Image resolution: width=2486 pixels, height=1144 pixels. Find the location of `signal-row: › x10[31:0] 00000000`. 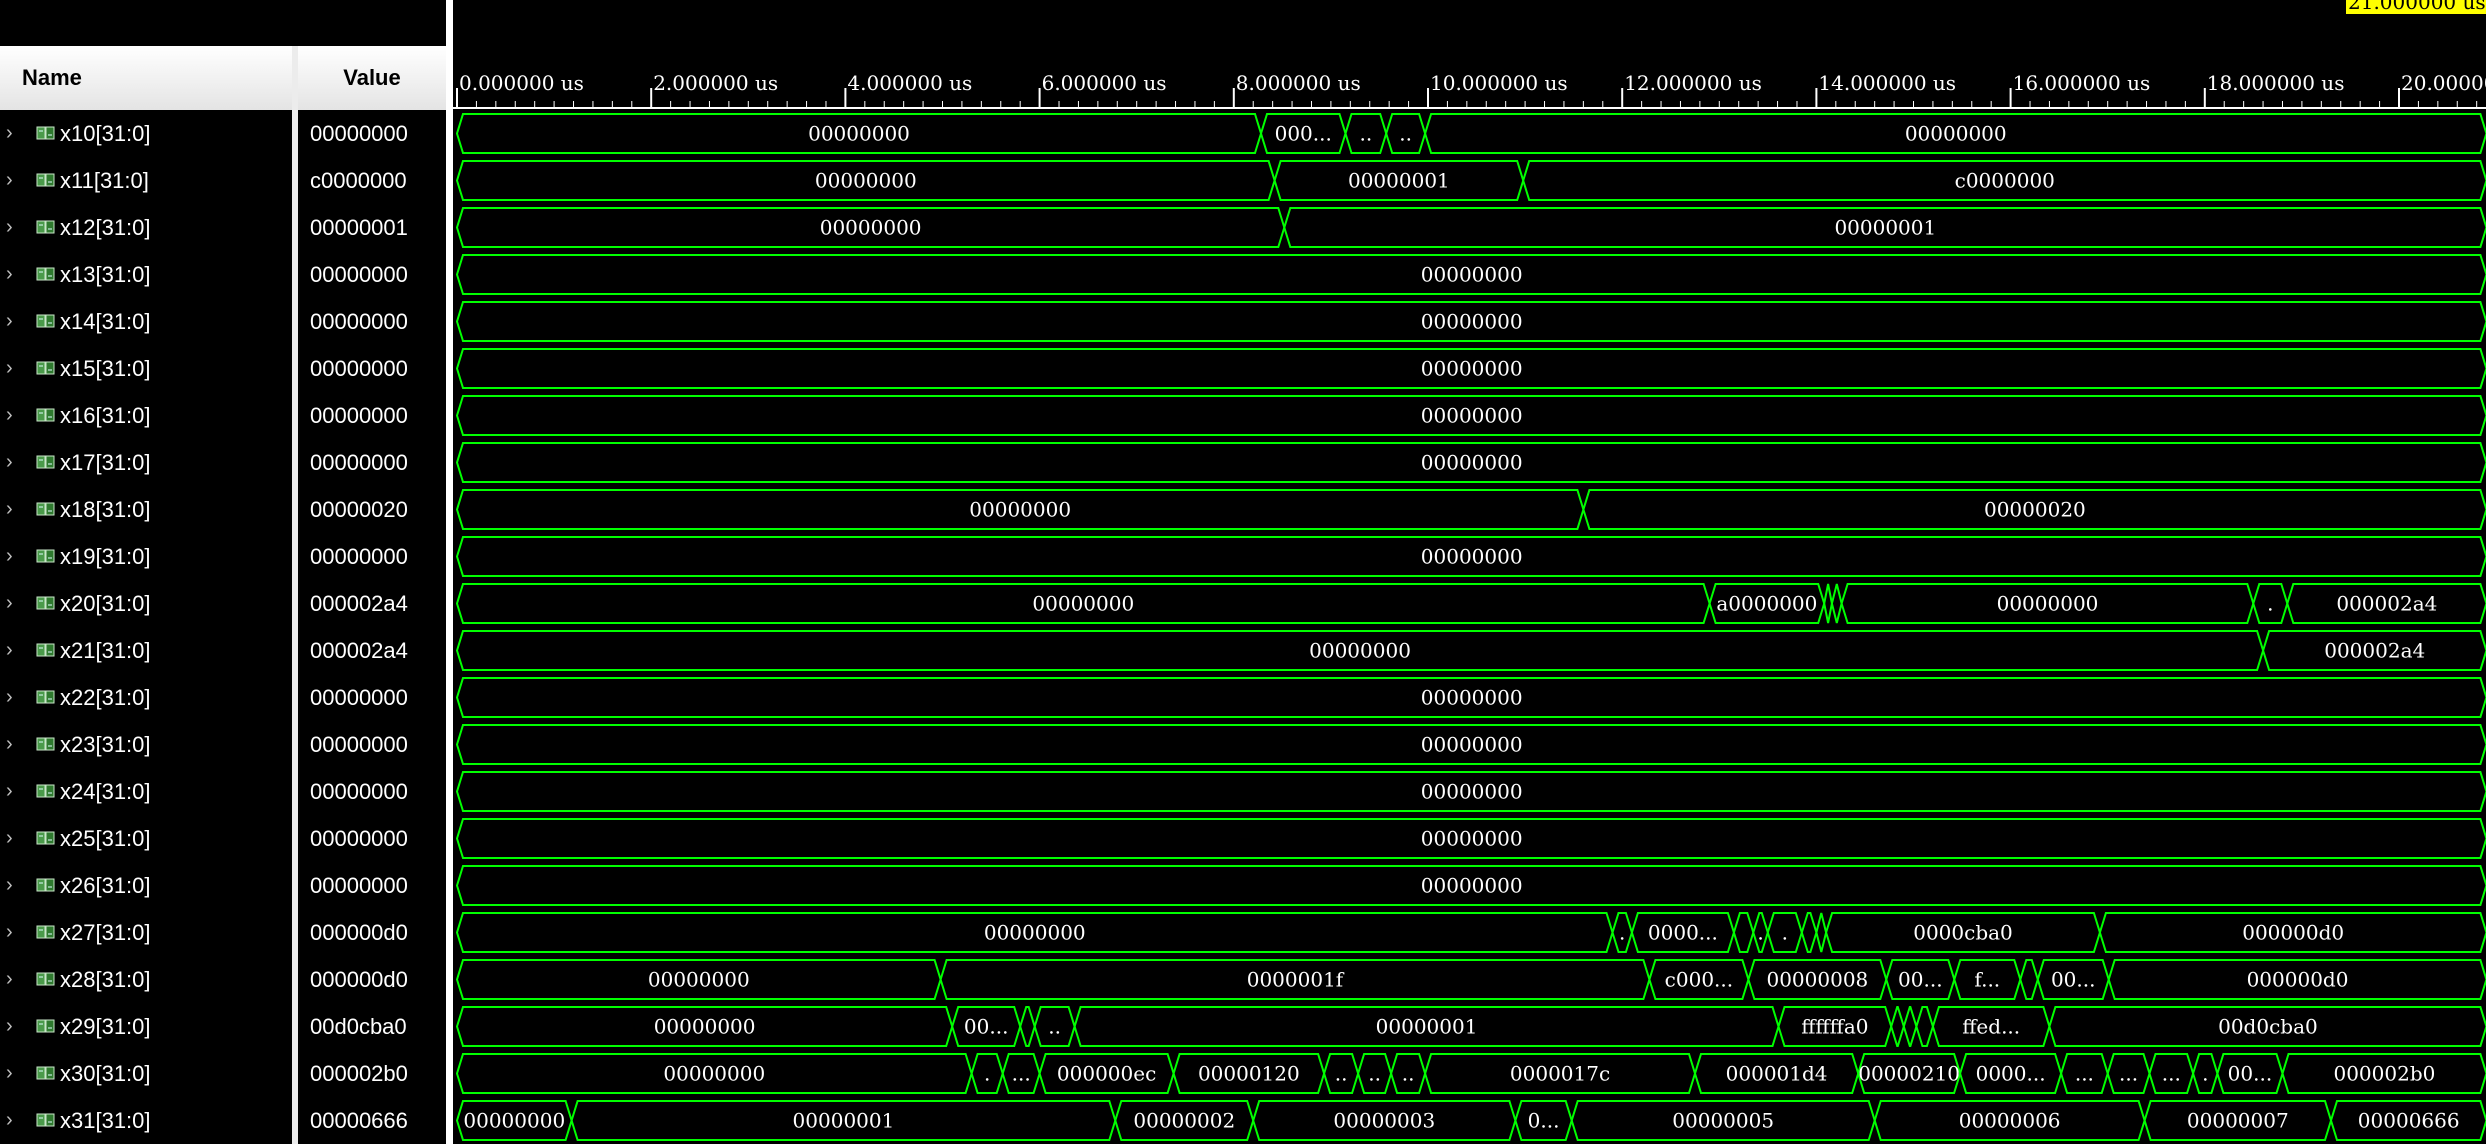

signal-row: › x10[31:0] 00000000 is located at coordinates (223, 133).